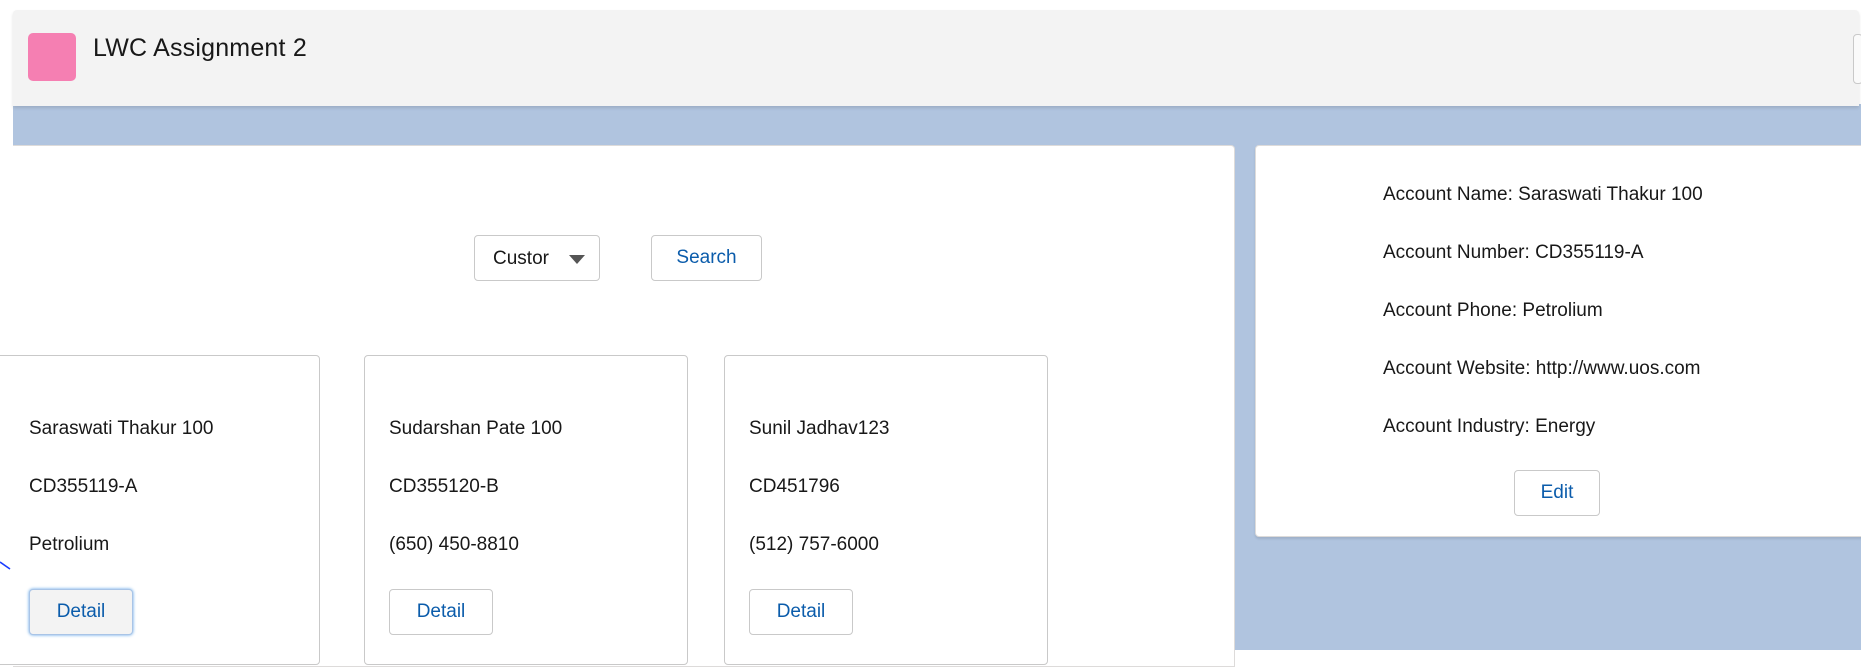 Image resolution: width=1861 pixels, height=667 pixels. Describe the element at coordinates (521, 258) in the screenshot. I see `picklist-value: Custor` at that location.